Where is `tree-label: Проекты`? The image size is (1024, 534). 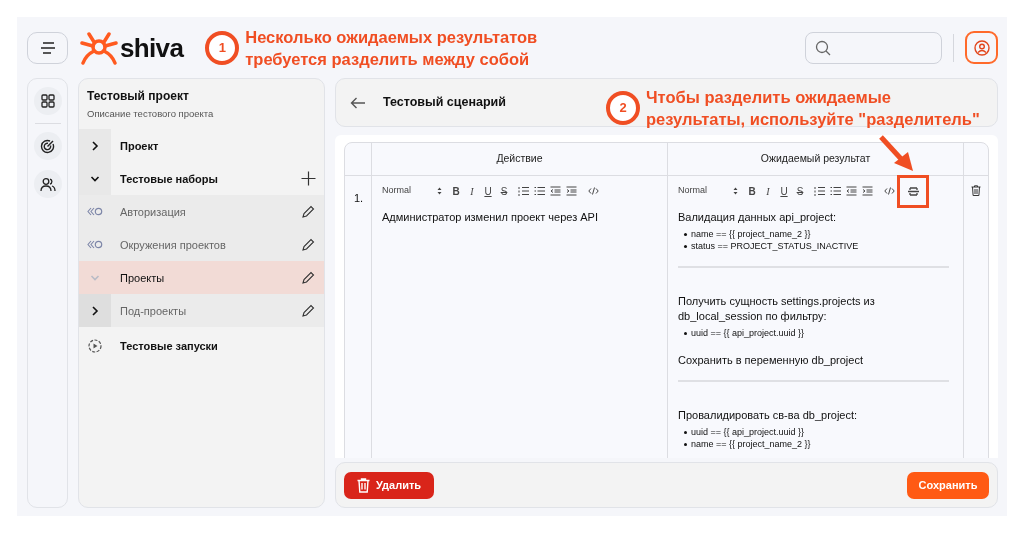 tree-label: Проекты is located at coordinates (143, 278).